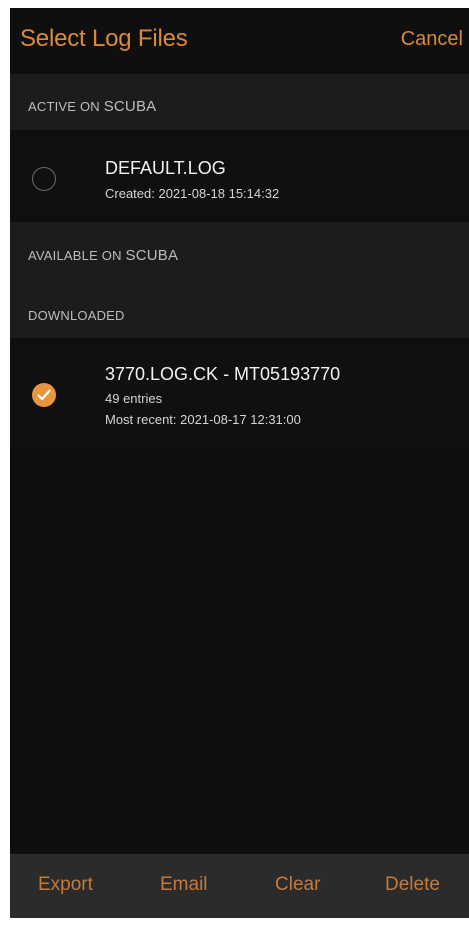 This screenshot has width=469, height=930. I want to click on checkmark-circle-icon, so click(44, 395).